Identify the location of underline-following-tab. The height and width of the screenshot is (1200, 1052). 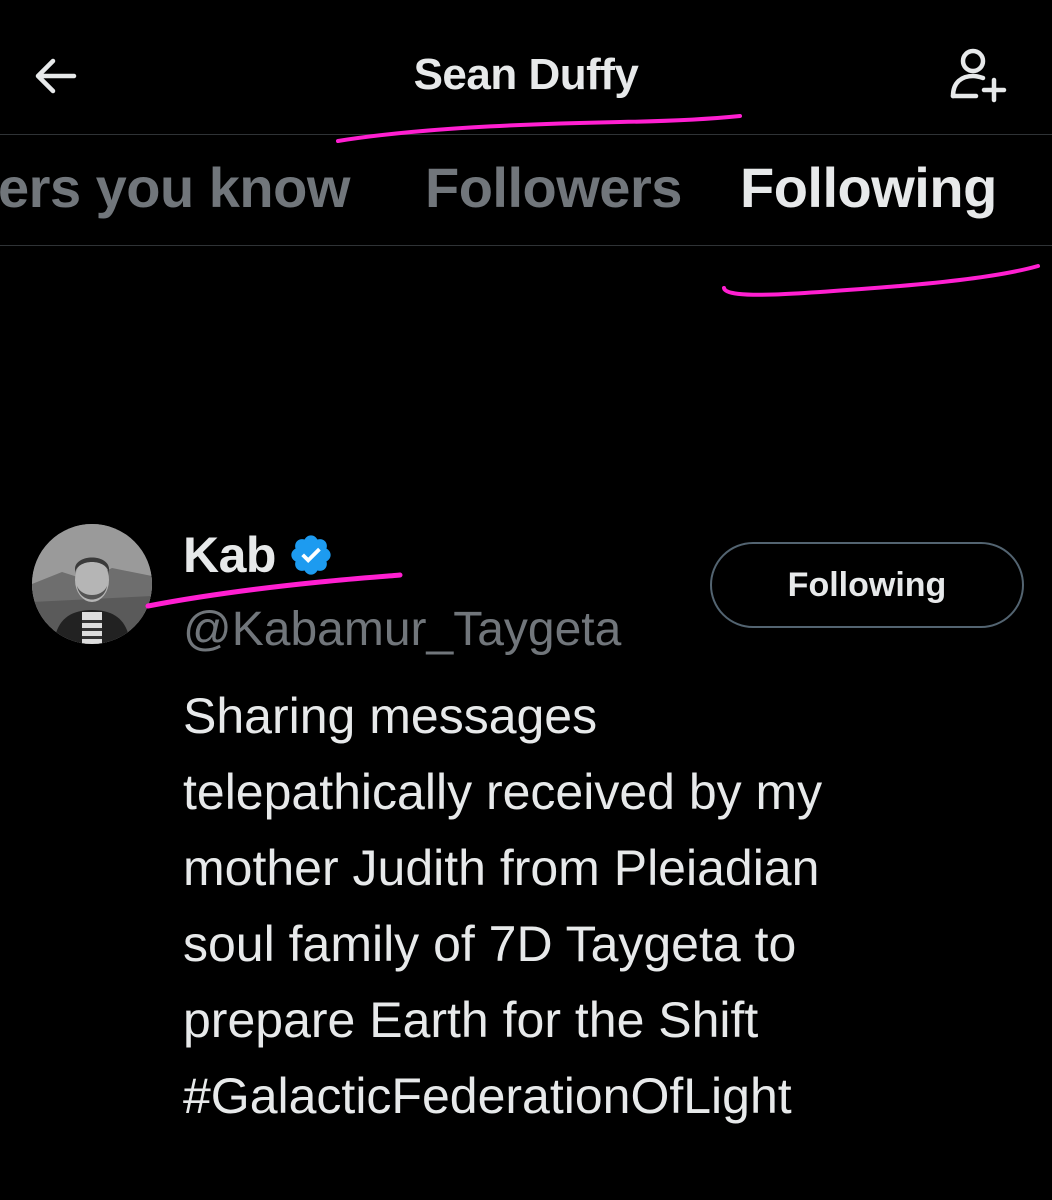
(881, 280).